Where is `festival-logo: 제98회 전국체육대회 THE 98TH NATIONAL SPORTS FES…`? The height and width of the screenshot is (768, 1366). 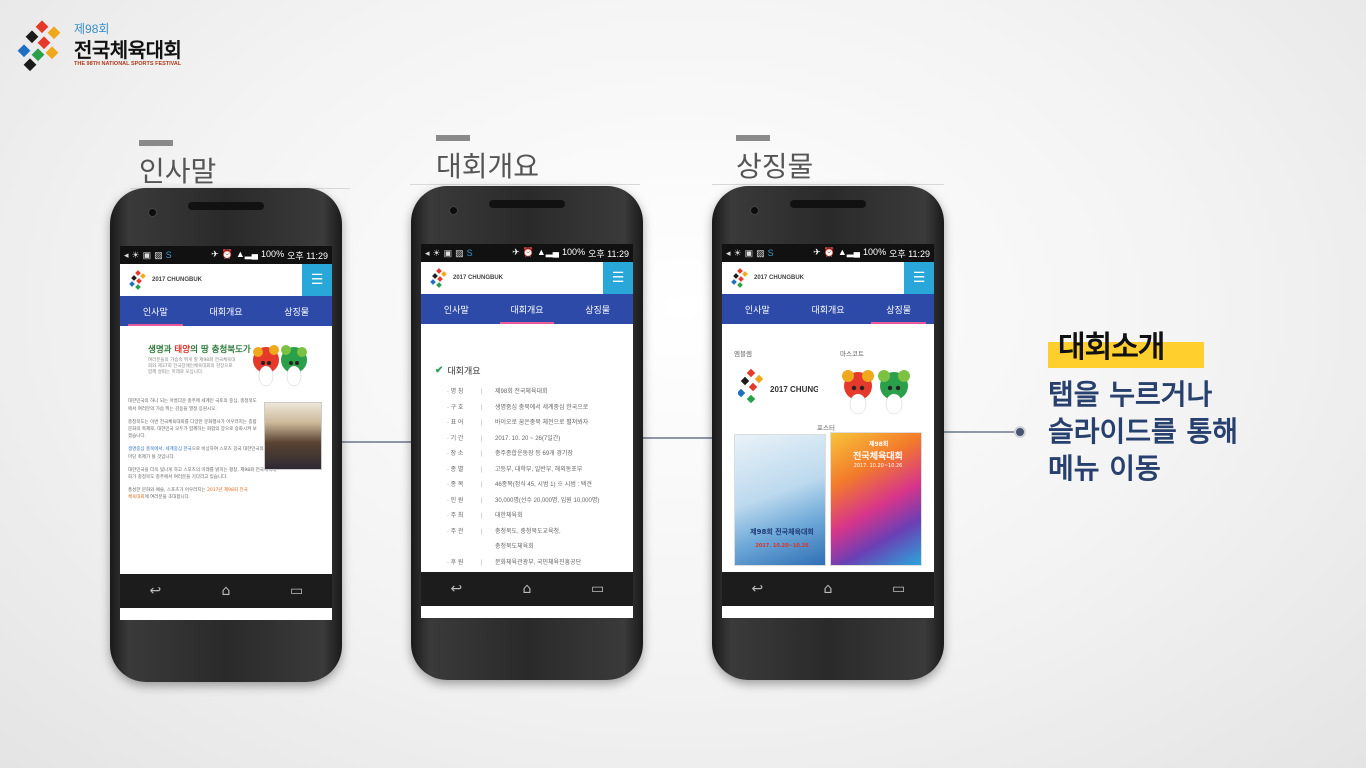
festival-logo: 제98회 전국체육대회 THE 98TH NATIONAL SPORTS FES… is located at coordinates (116, 46).